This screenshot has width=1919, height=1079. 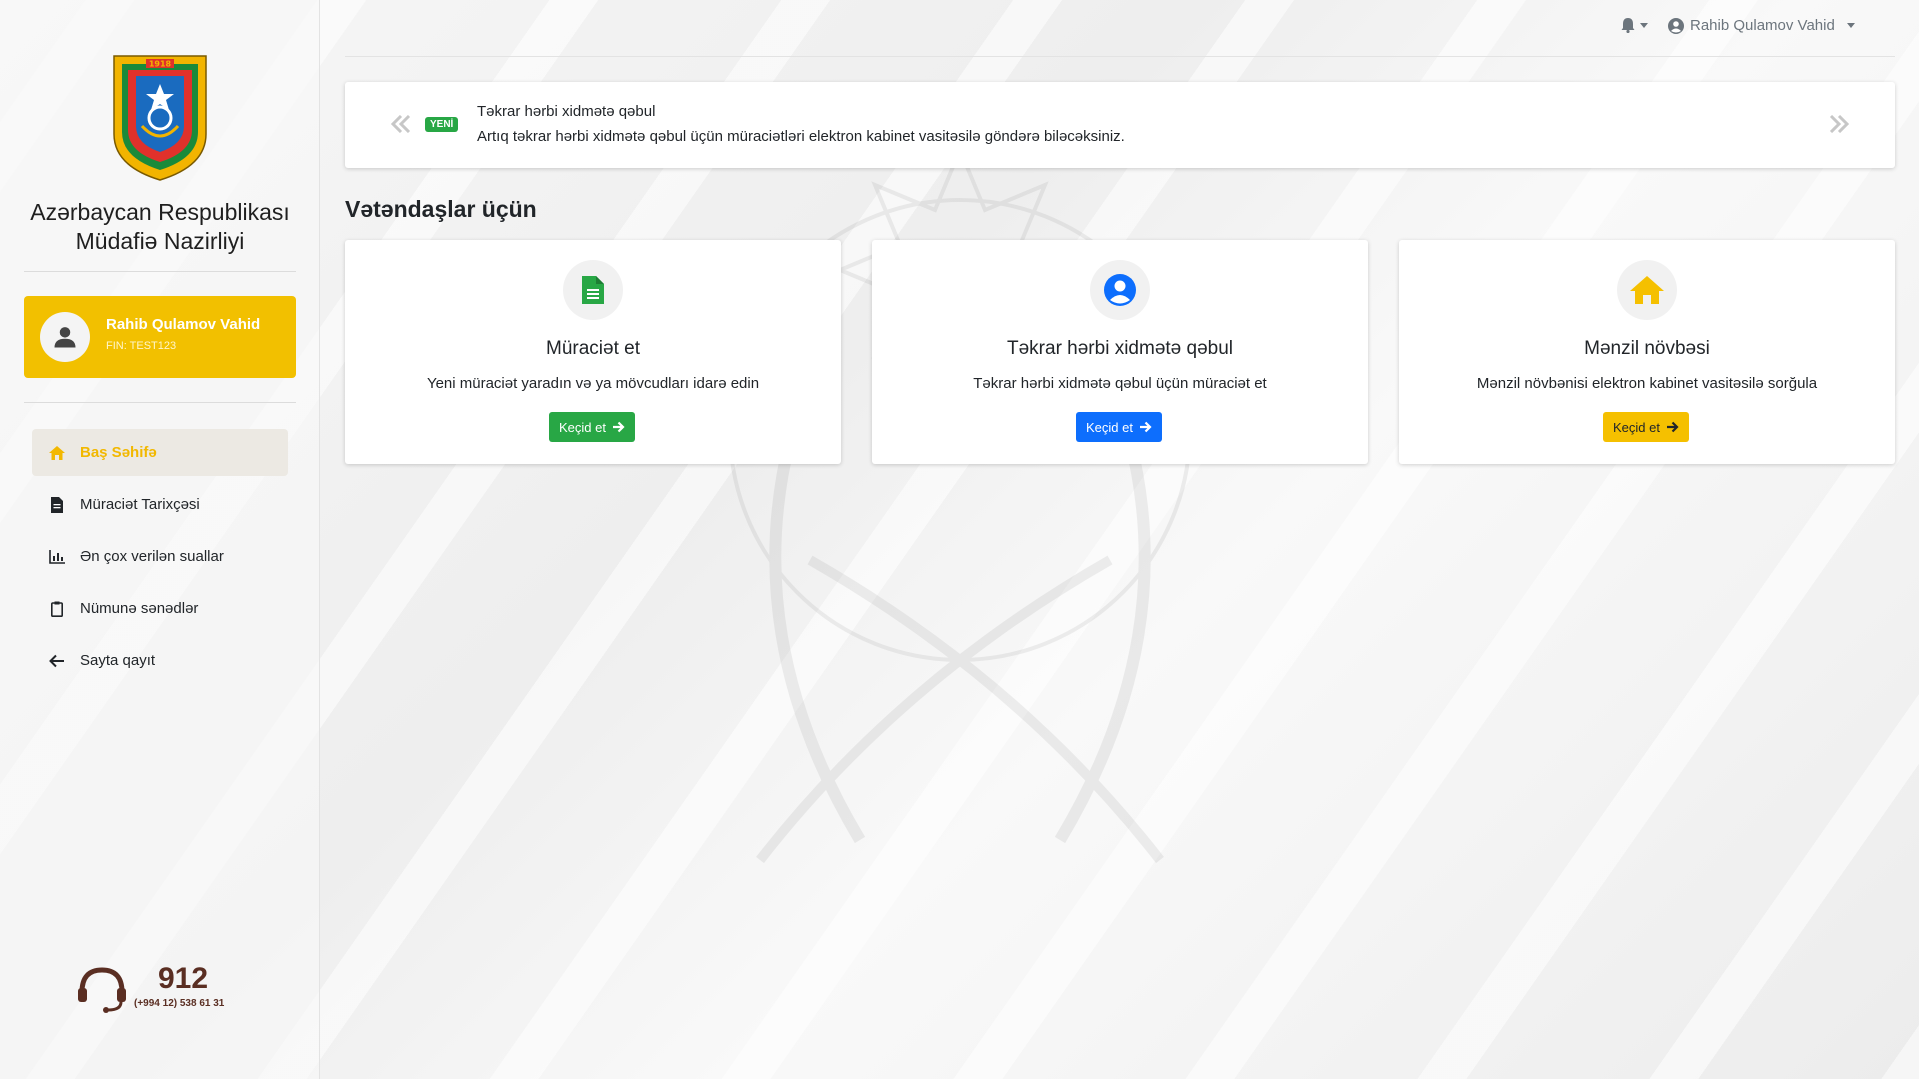 I want to click on document-icon, so click(x=593, y=290).